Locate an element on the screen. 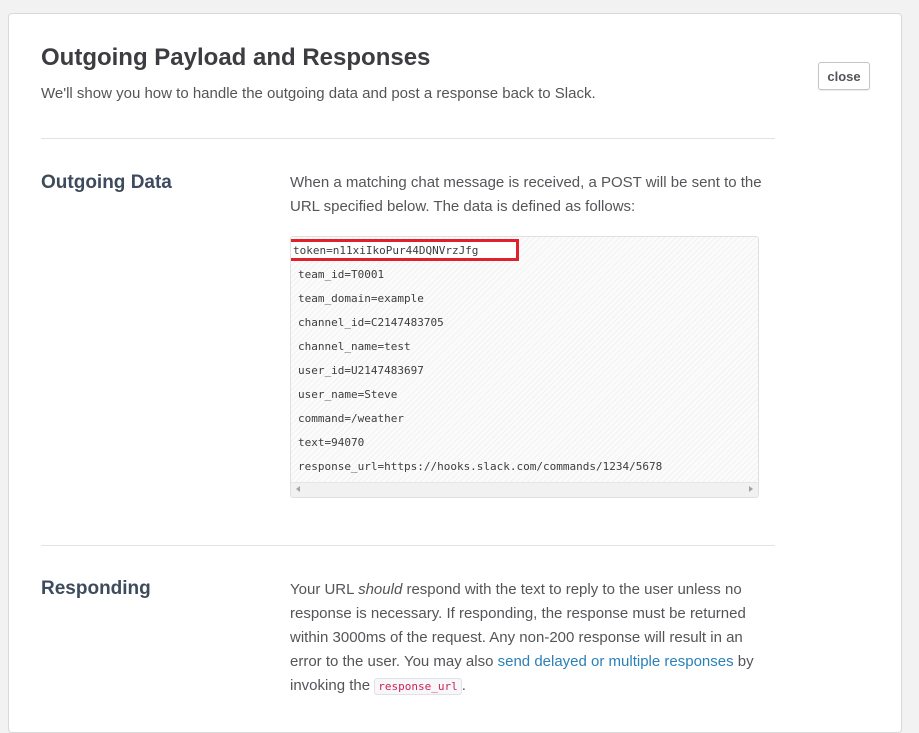  payload-line: user_id=U2147483697 is located at coordinates (361, 370).